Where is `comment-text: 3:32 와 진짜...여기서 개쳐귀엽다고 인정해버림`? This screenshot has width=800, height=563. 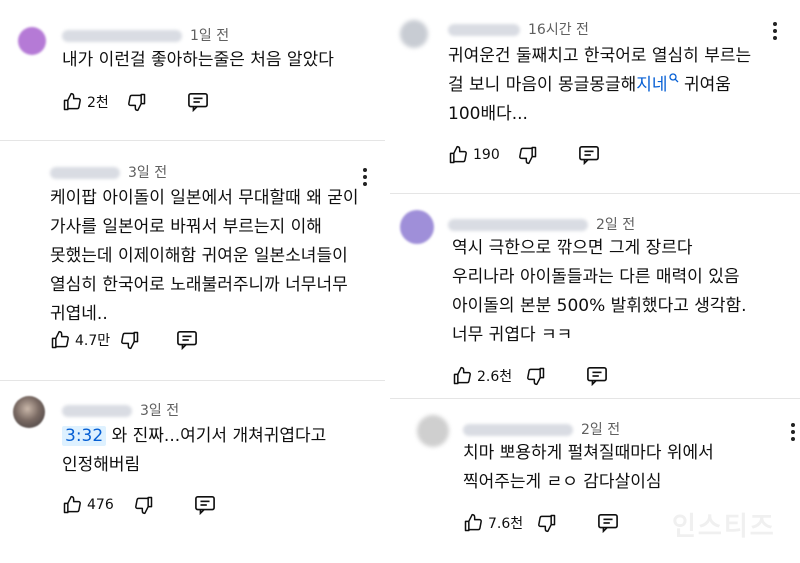
comment-text: 3:32 와 진짜...여기서 개쳐귀엽다고 인정해버림 is located at coordinates (194, 450).